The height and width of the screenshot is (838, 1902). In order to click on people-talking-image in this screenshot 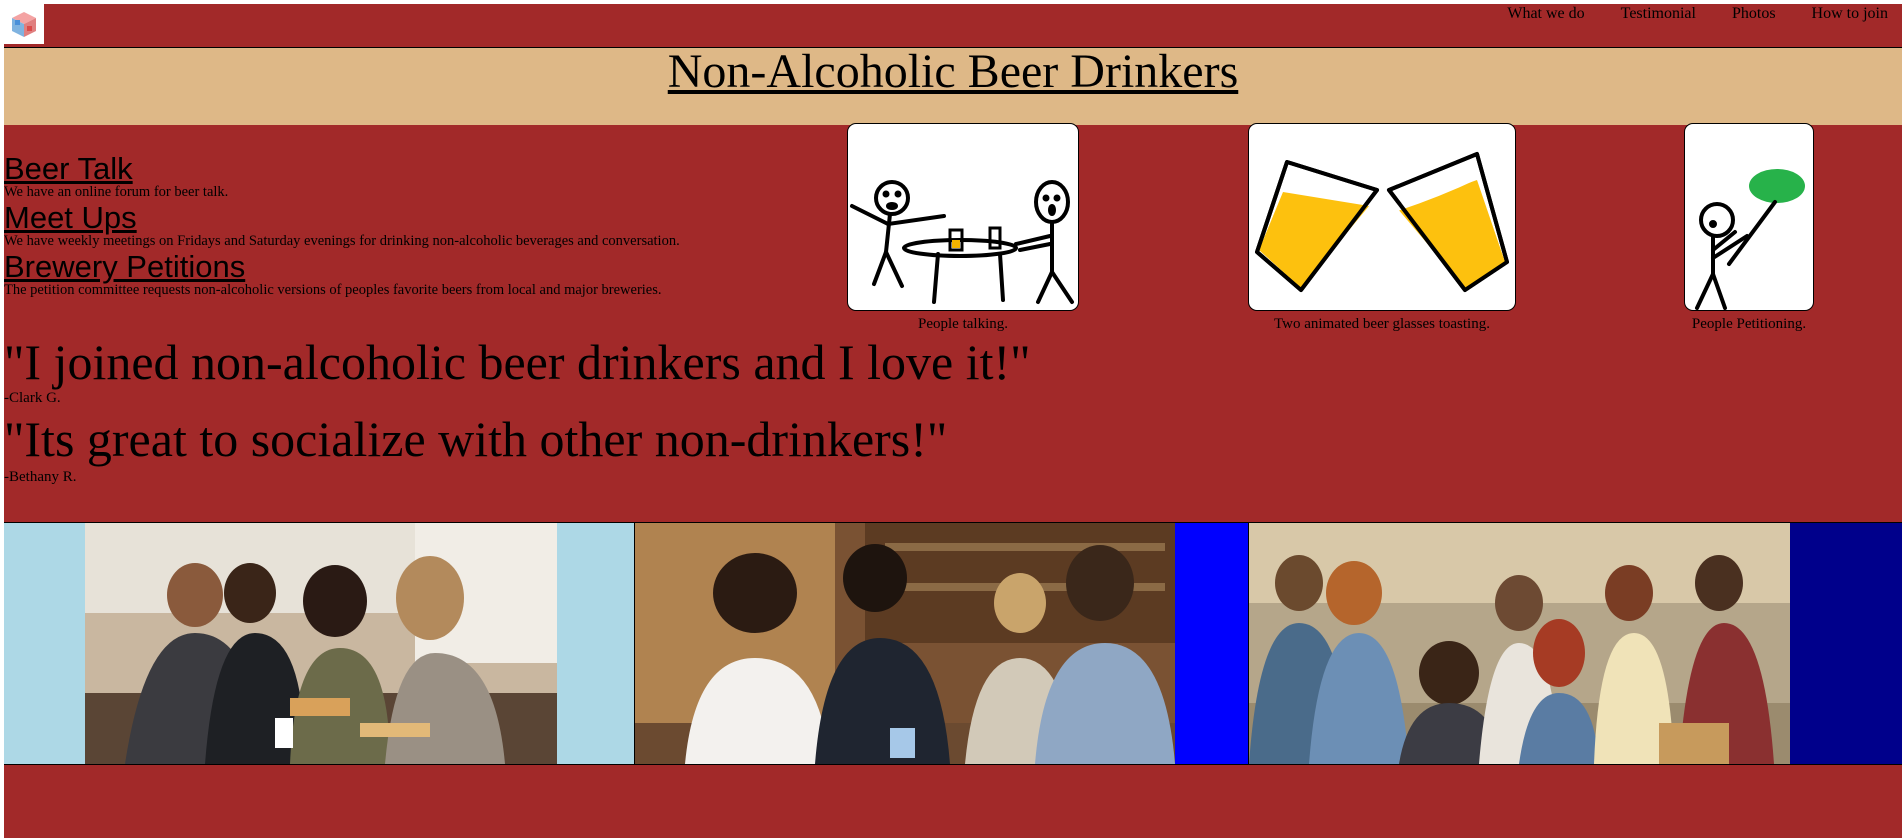, I will do `click(963, 217)`.